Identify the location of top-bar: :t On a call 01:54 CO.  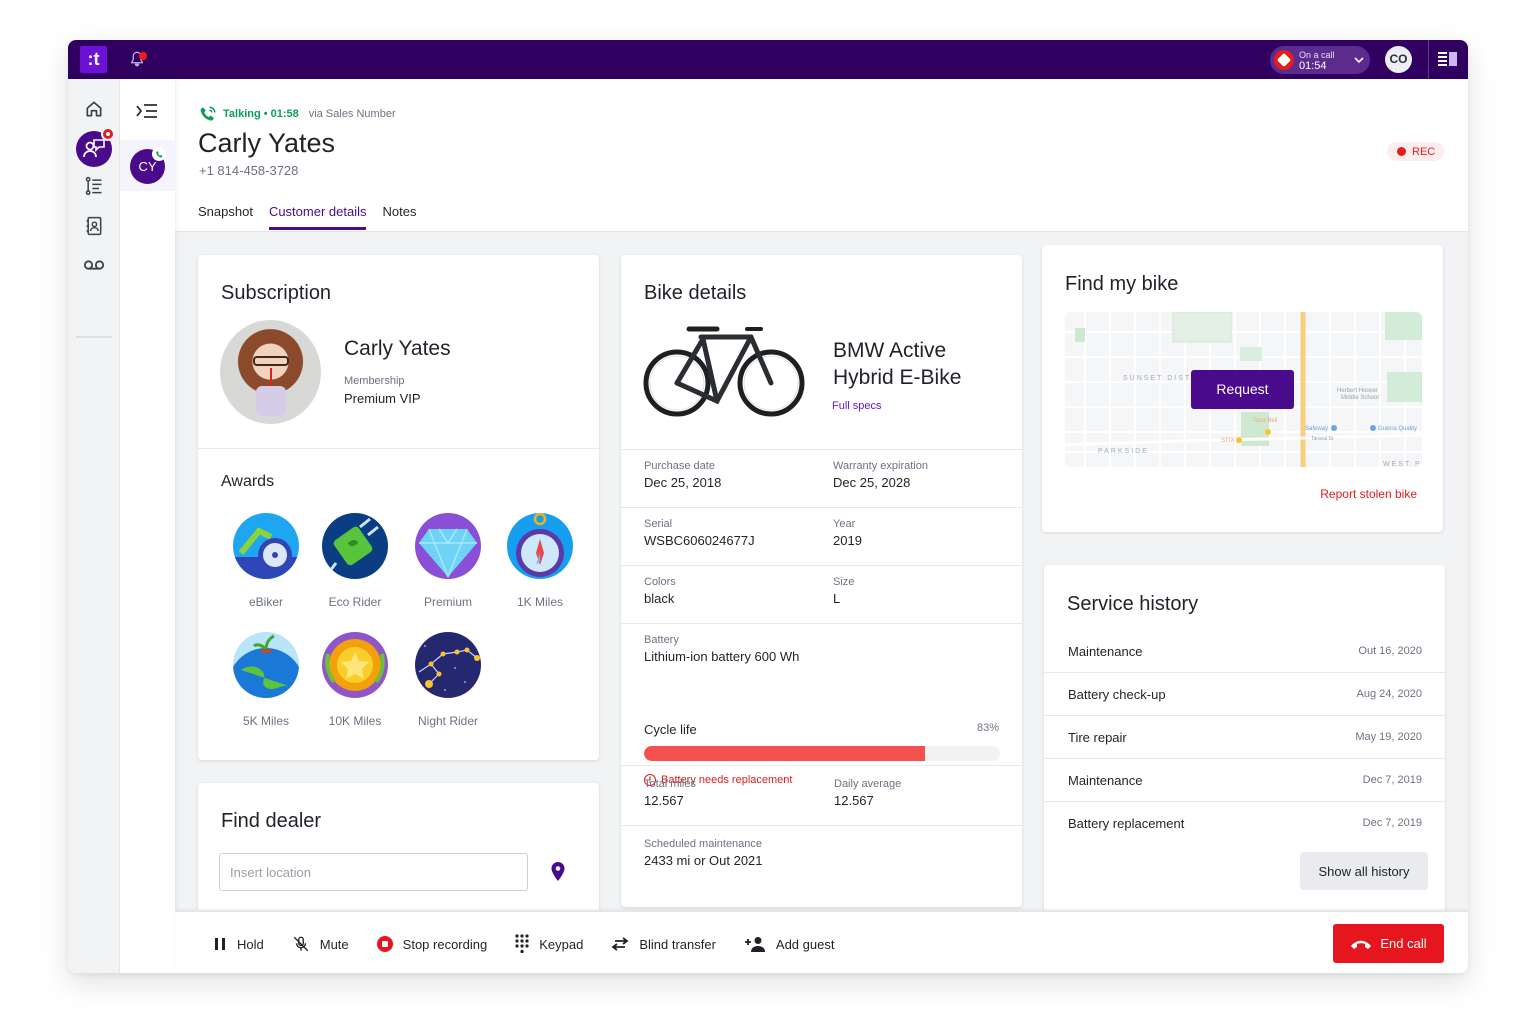
(768, 59).